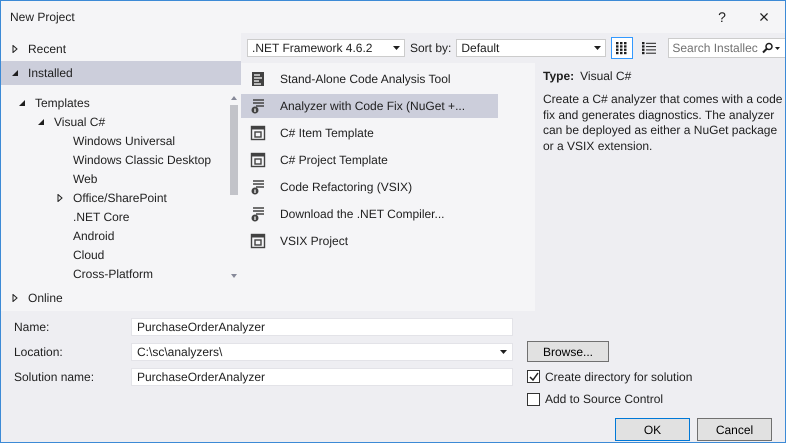 This screenshot has width=786, height=443. What do you see at coordinates (142, 159) in the screenshot?
I see `tree-item: Windows Classic Desktop` at bounding box center [142, 159].